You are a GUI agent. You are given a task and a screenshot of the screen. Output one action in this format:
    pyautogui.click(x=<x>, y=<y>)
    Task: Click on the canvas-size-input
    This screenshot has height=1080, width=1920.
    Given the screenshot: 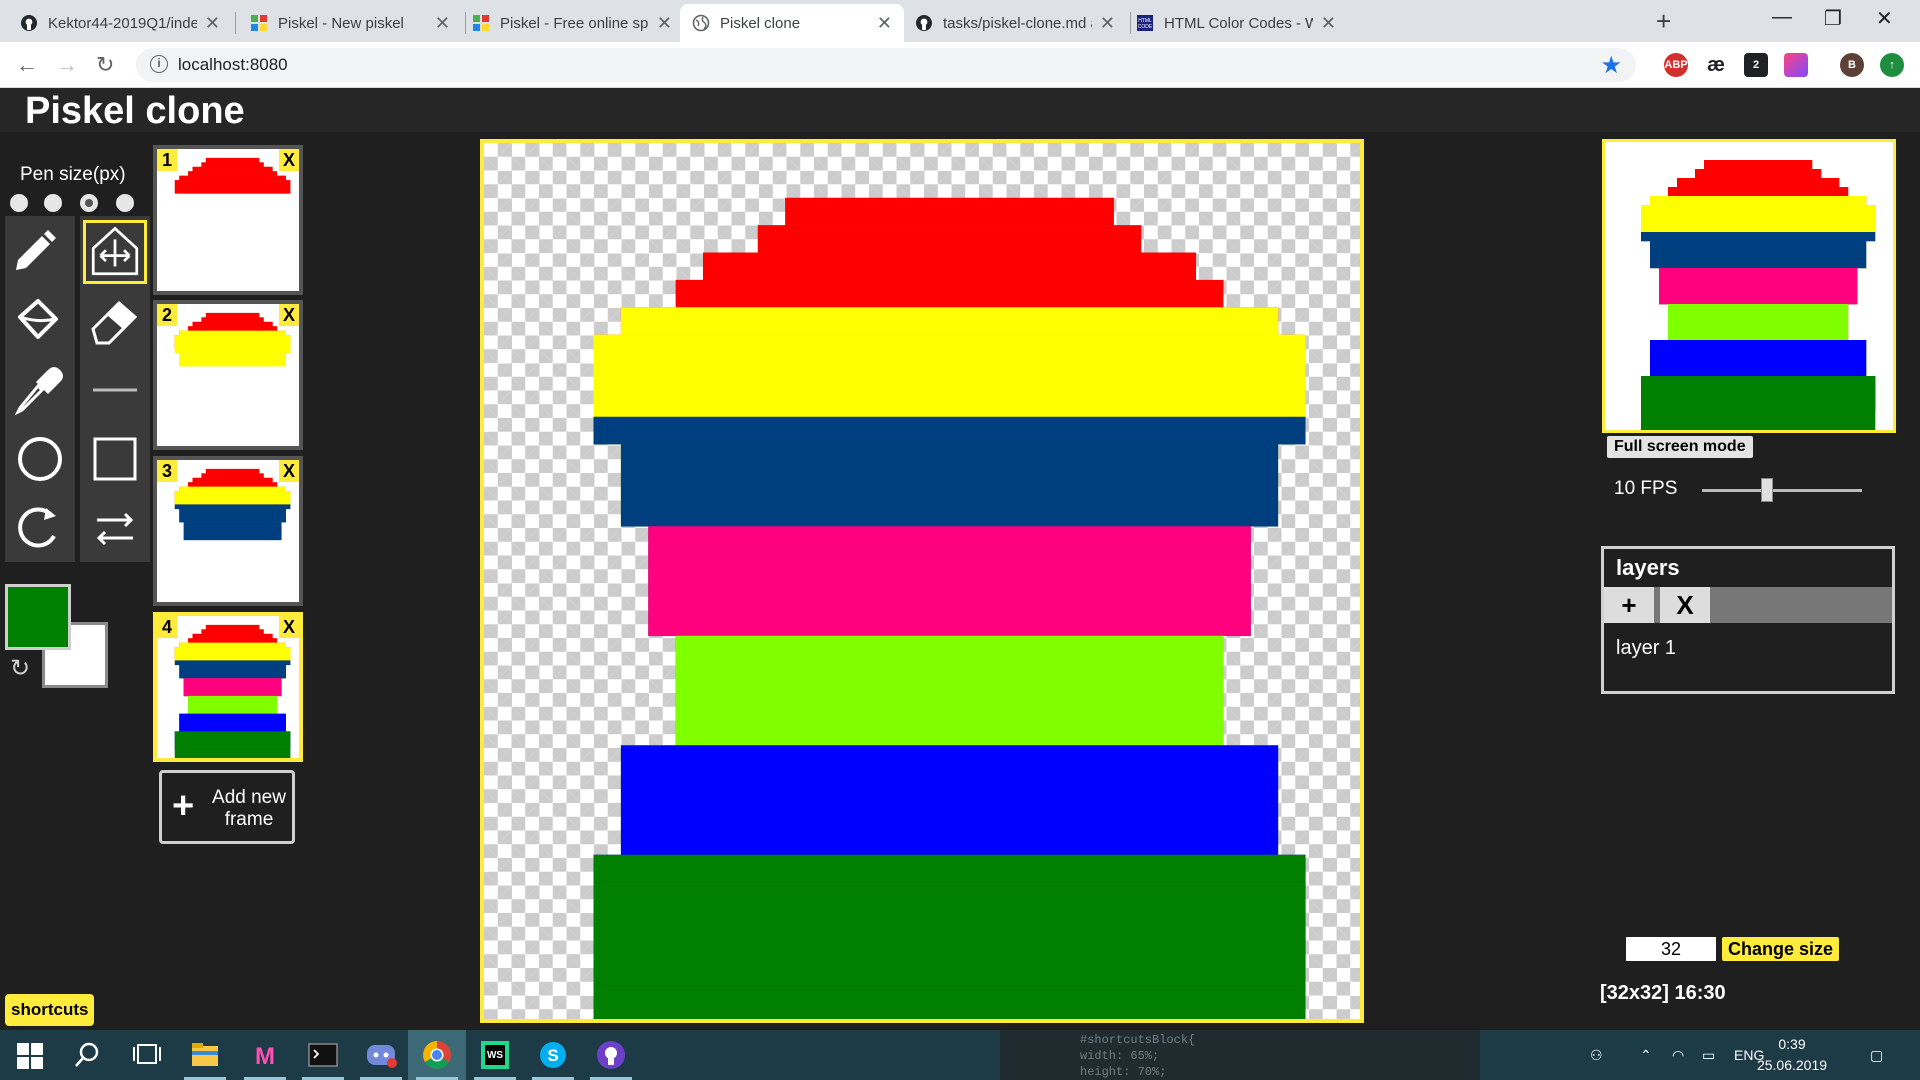 What is the action you would take?
    pyautogui.click(x=1671, y=949)
    